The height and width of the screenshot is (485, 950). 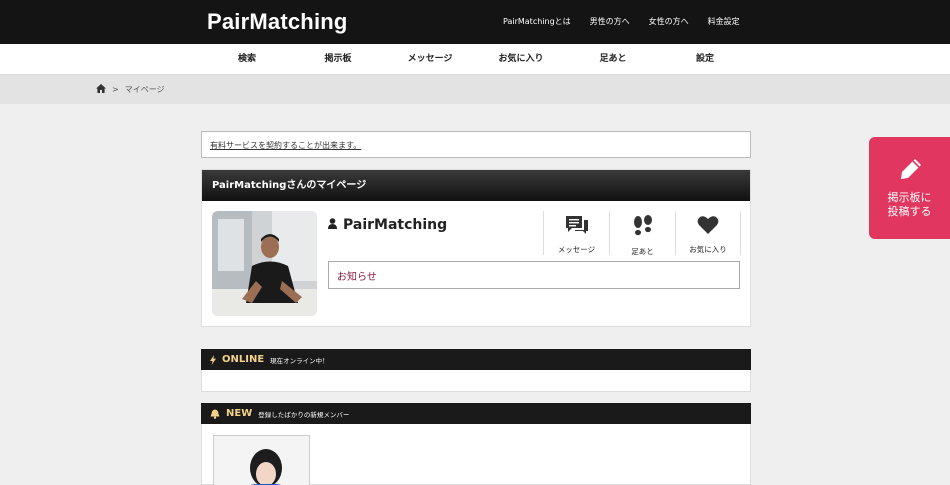 I want to click on site-logo: PairMatching, so click(x=277, y=22).